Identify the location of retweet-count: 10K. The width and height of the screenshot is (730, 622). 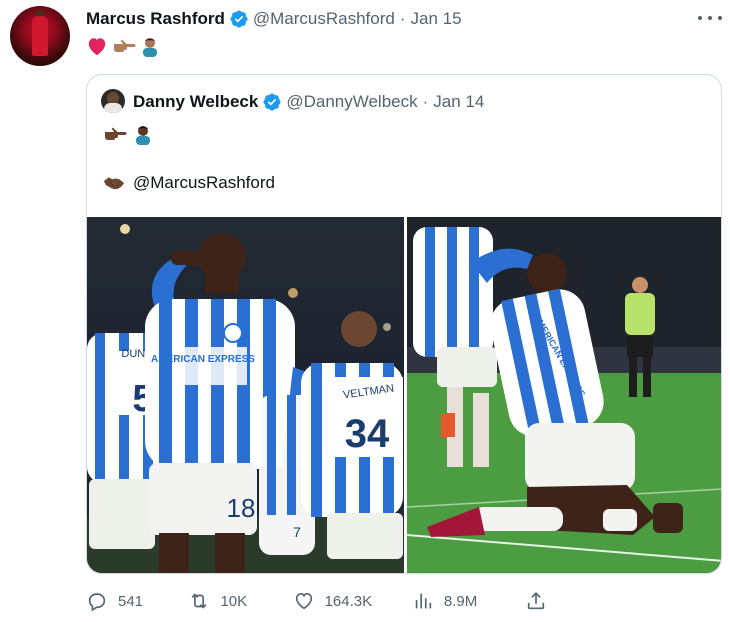
(234, 601).